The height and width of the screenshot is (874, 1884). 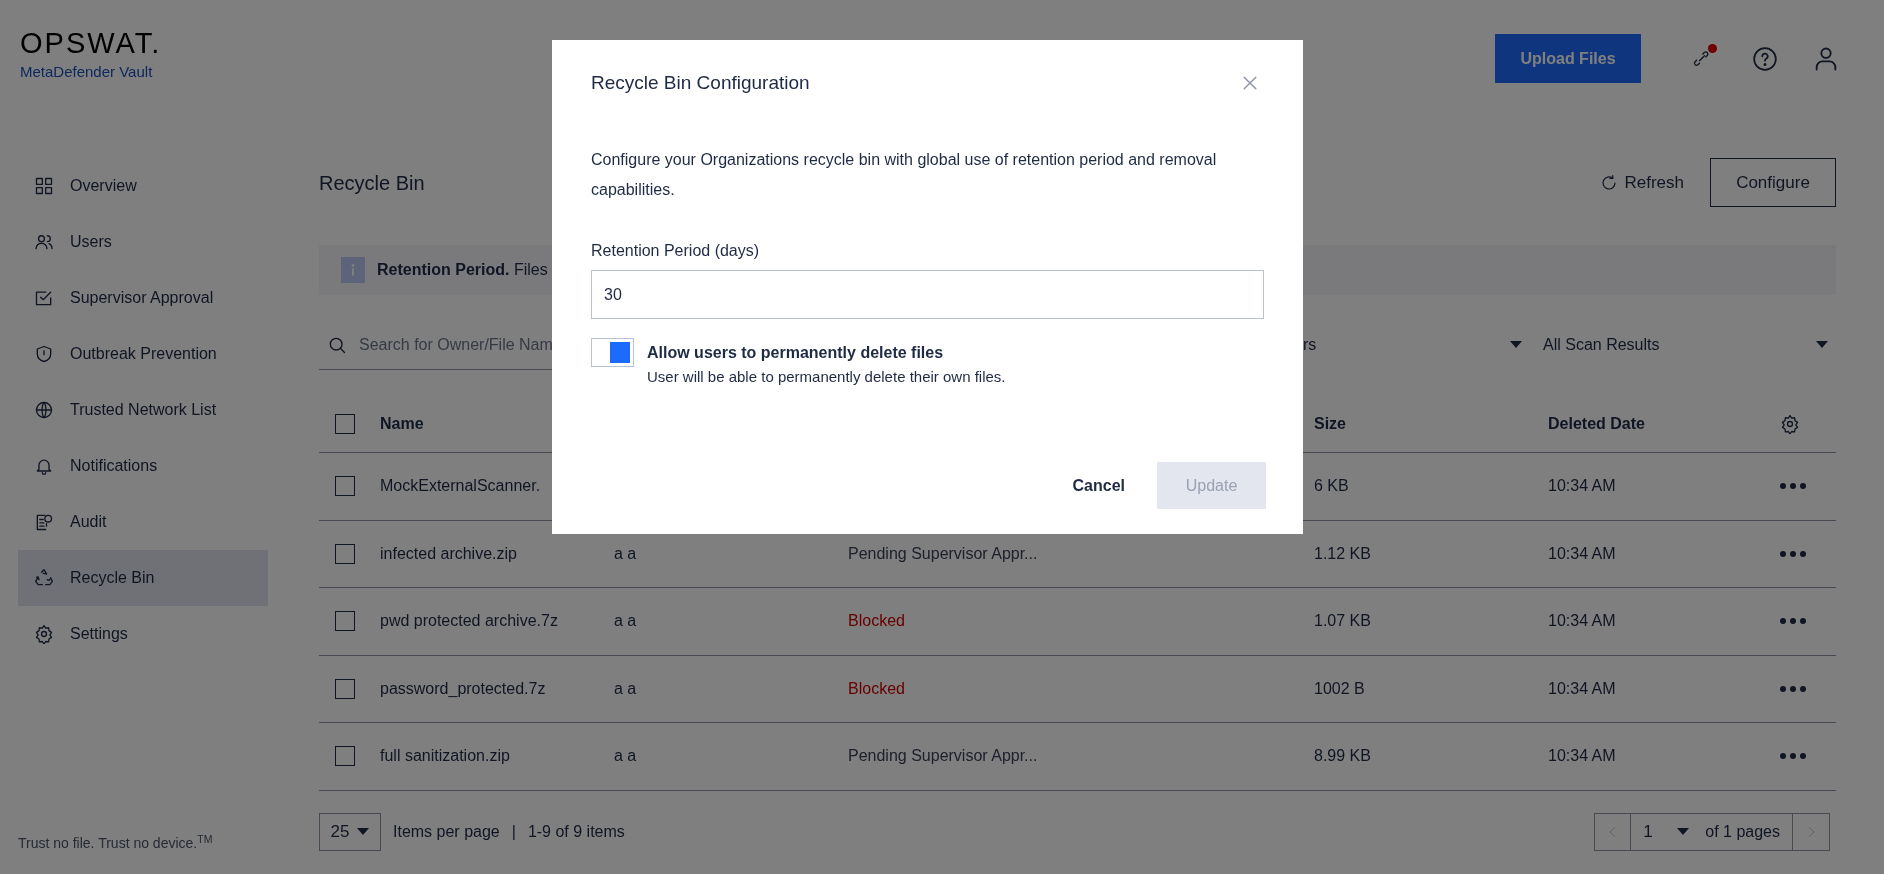 I want to click on tagline: Trust no file. Trust no device.$^{TM}$, so click(x=116, y=843).